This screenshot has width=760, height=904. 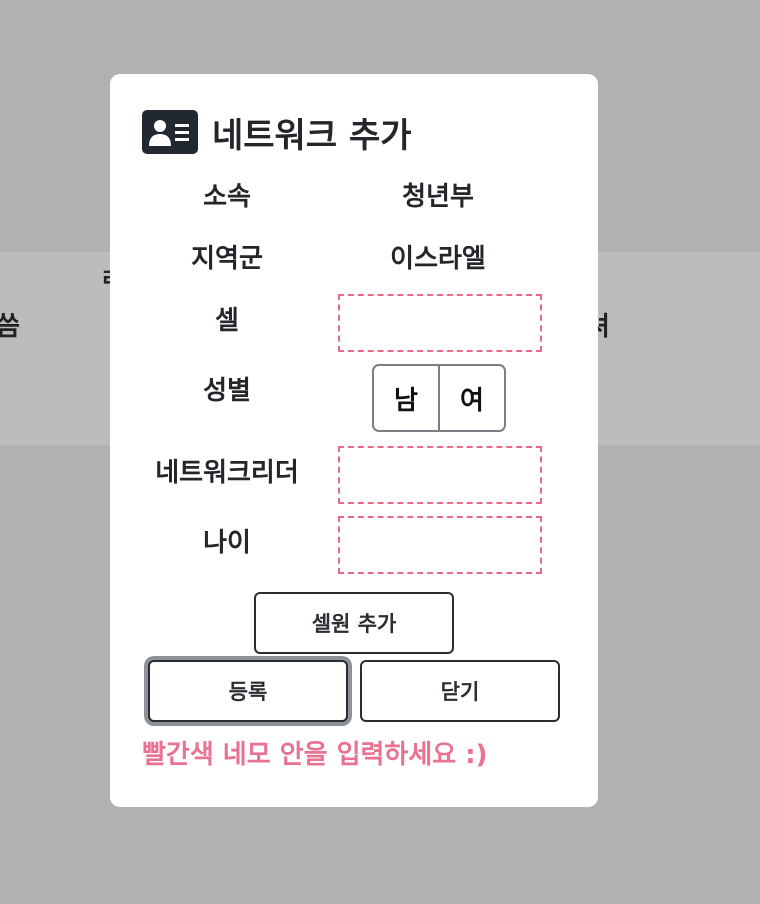 What do you see at coordinates (438, 259) in the screenshot?
I see `region-value: 이스라엘` at bounding box center [438, 259].